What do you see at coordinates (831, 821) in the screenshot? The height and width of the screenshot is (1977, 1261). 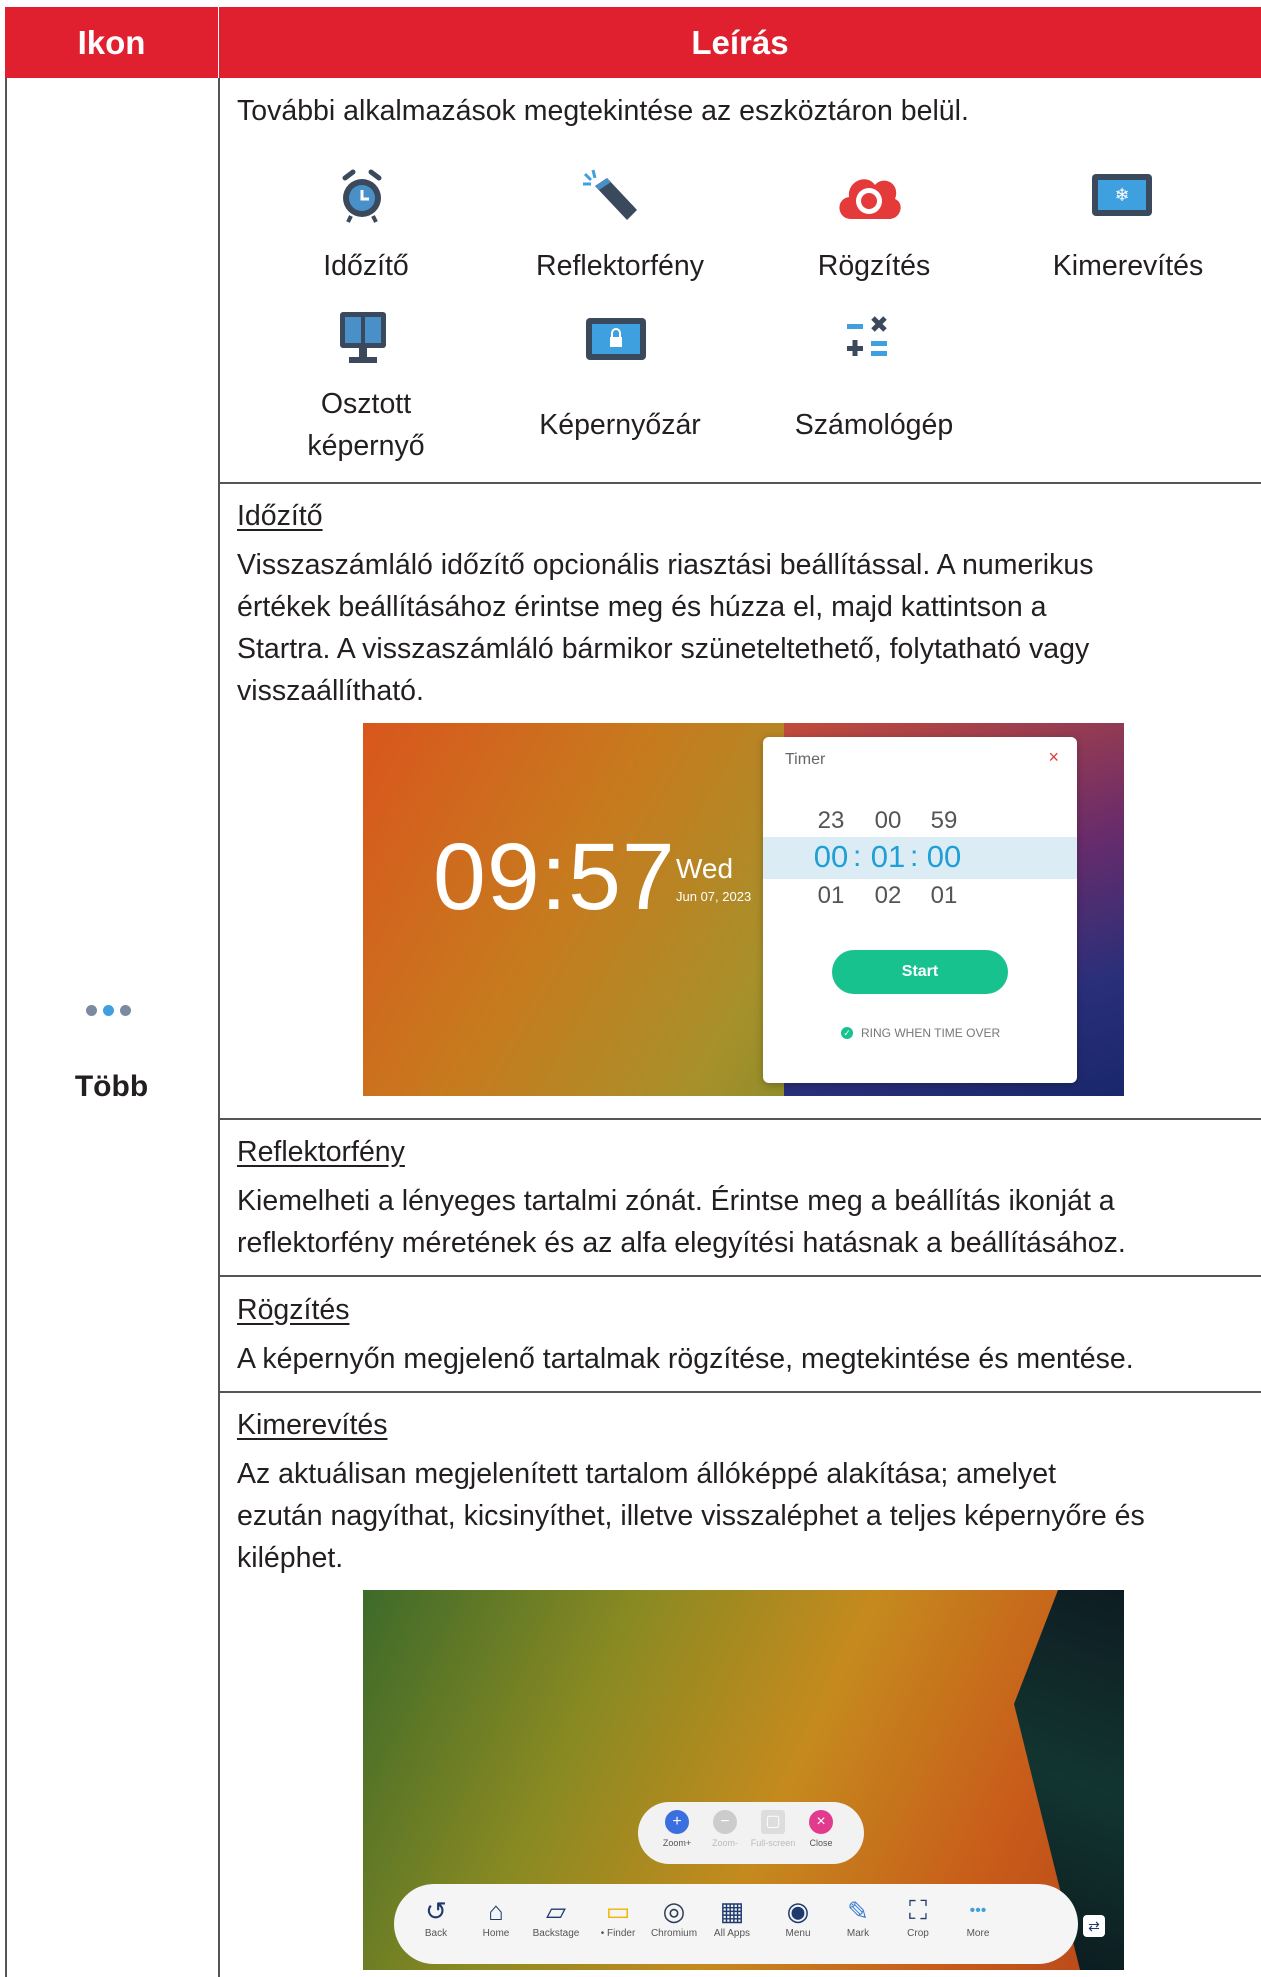 I see `timer-prev-hours: 23` at bounding box center [831, 821].